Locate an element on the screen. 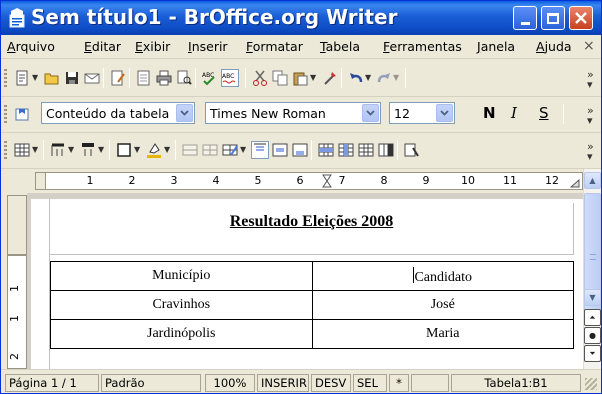  copy-icon is located at coordinates (280, 78).